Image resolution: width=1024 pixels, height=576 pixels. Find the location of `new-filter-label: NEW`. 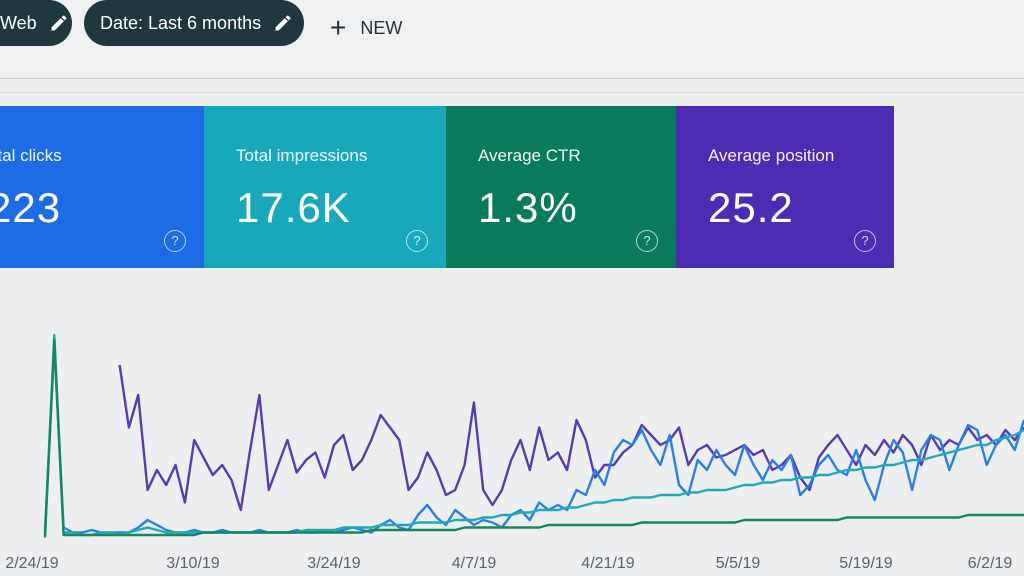

new-filter-label: NEW is located at coordinates (381, 27).